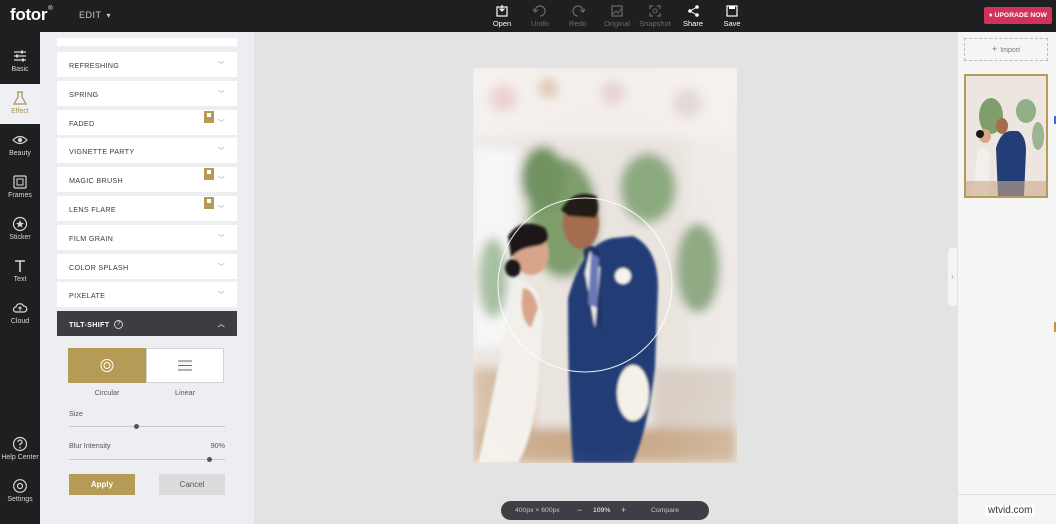  Describe the element at coordinates (579, 510) in the screenshot. I see `zoom-out-button: −` at that location.